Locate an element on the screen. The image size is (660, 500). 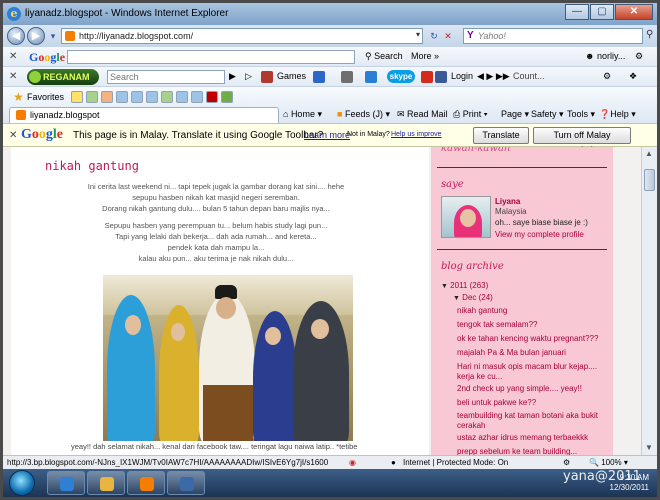
favorites-star-icon: ★ is located at coordinates (18, 97).